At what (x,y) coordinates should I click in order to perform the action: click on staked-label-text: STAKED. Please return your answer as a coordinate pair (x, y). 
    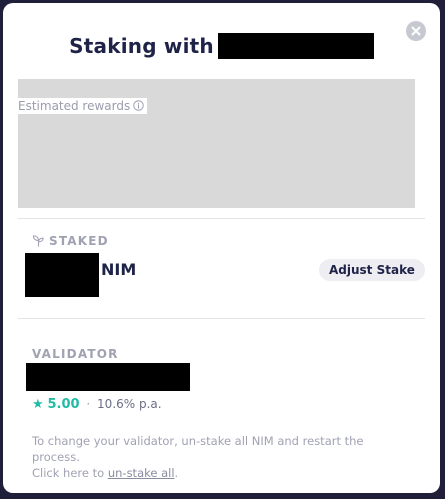
    Looking at the image, I should click on (79, 241).